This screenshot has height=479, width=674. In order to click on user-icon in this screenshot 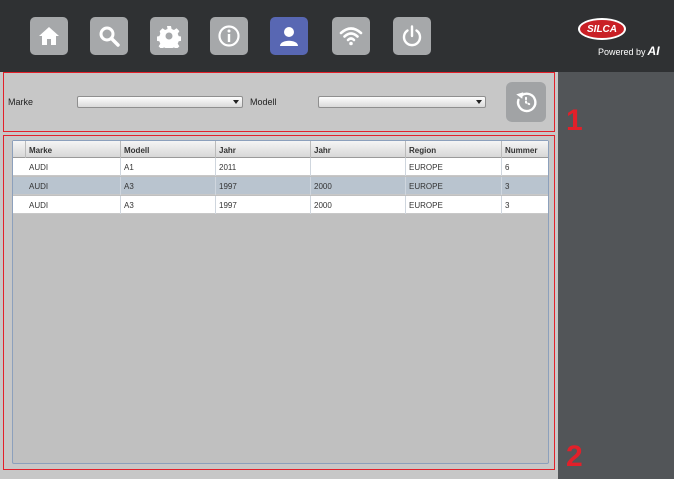, I will do `click(289, 36)`.